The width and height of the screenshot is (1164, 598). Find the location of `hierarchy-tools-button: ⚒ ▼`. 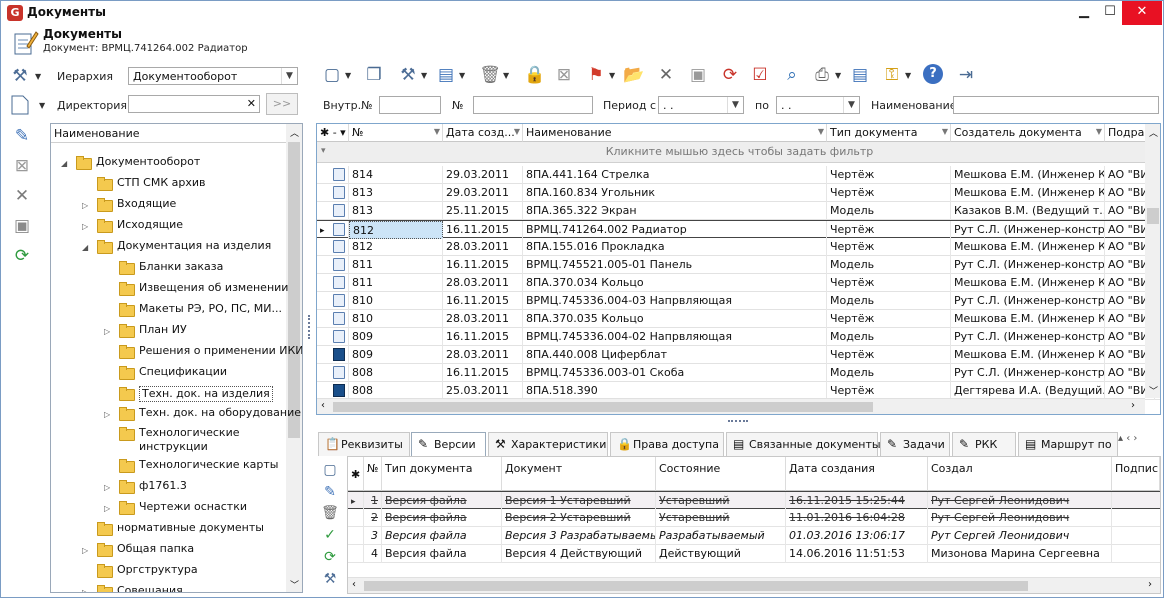

hierarchy-tools-button: ⚒ ▼ is located at coordinates (27, 76).